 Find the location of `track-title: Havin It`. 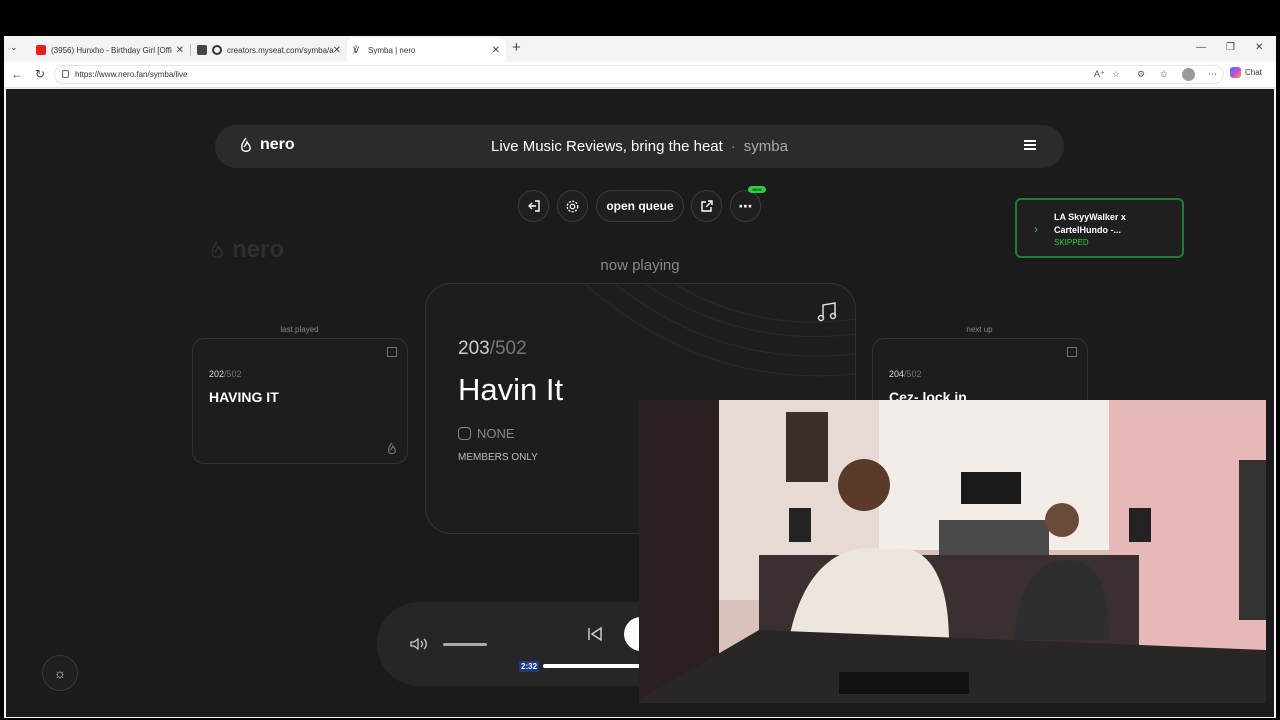

track-title: Havin It is located at coordinates (511, 389).